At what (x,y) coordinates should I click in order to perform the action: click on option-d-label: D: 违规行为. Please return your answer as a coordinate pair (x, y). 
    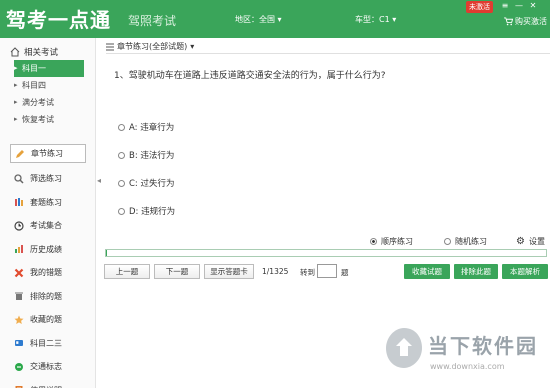
    Looking at the image, I should click on (152, 212).